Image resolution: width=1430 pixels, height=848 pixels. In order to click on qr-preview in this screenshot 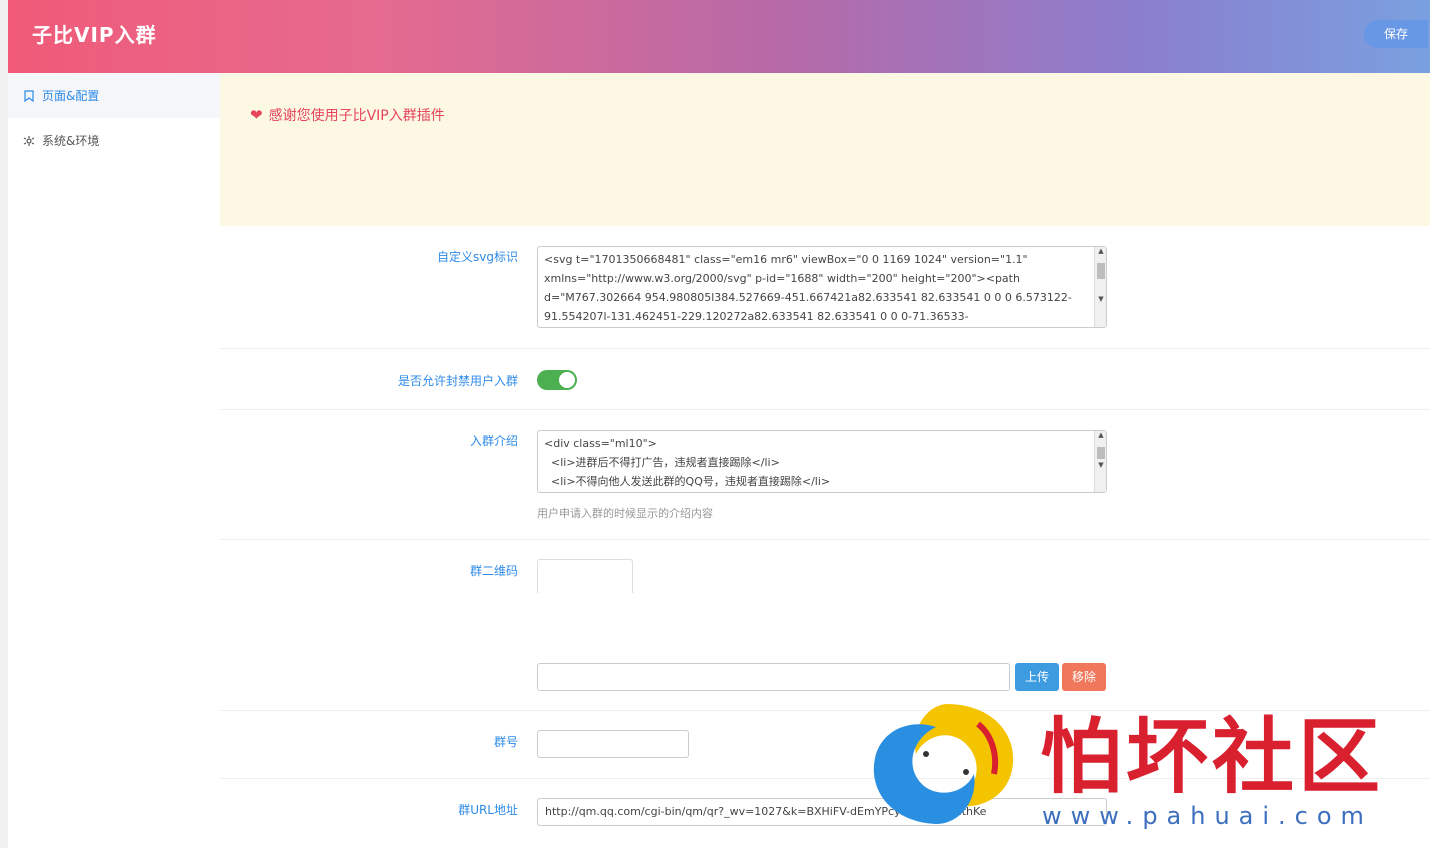, I will do `click(585, 576)`.